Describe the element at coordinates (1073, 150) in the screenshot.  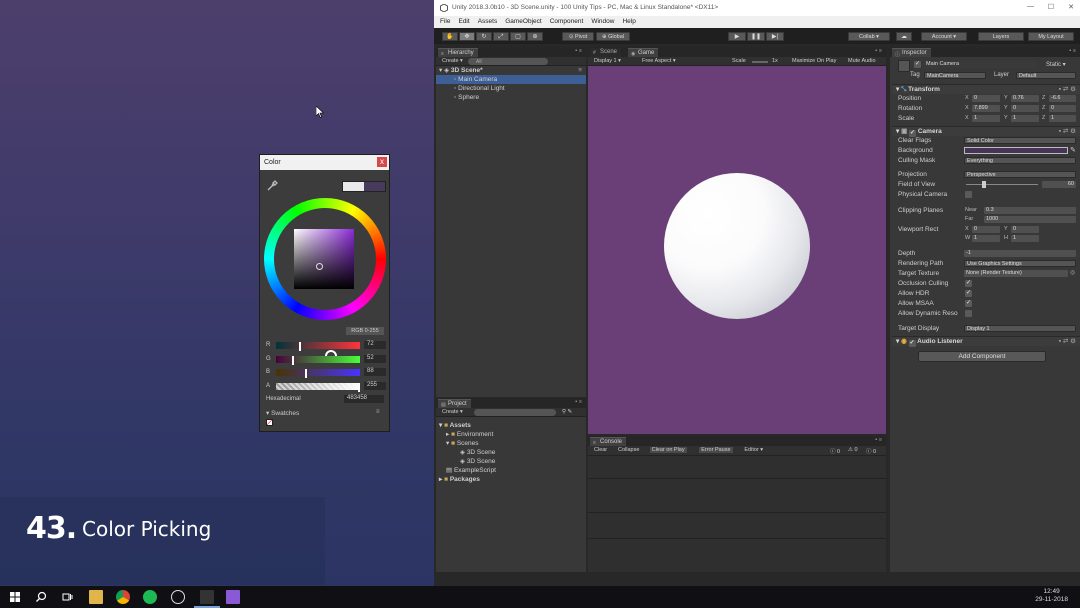
I see `eyedropper-icon: ✎` at that location.